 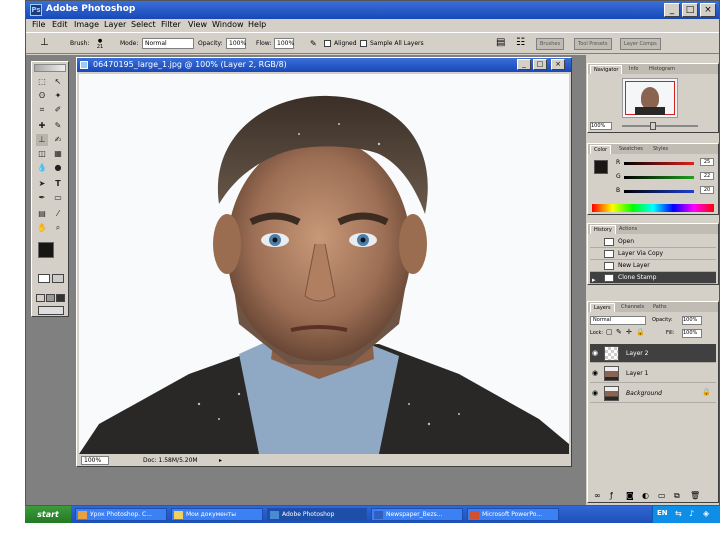 What do you see at coordinates (690, 10) in the screenshot?
I see `maximize-button: □` at bounding box center [690, 10].